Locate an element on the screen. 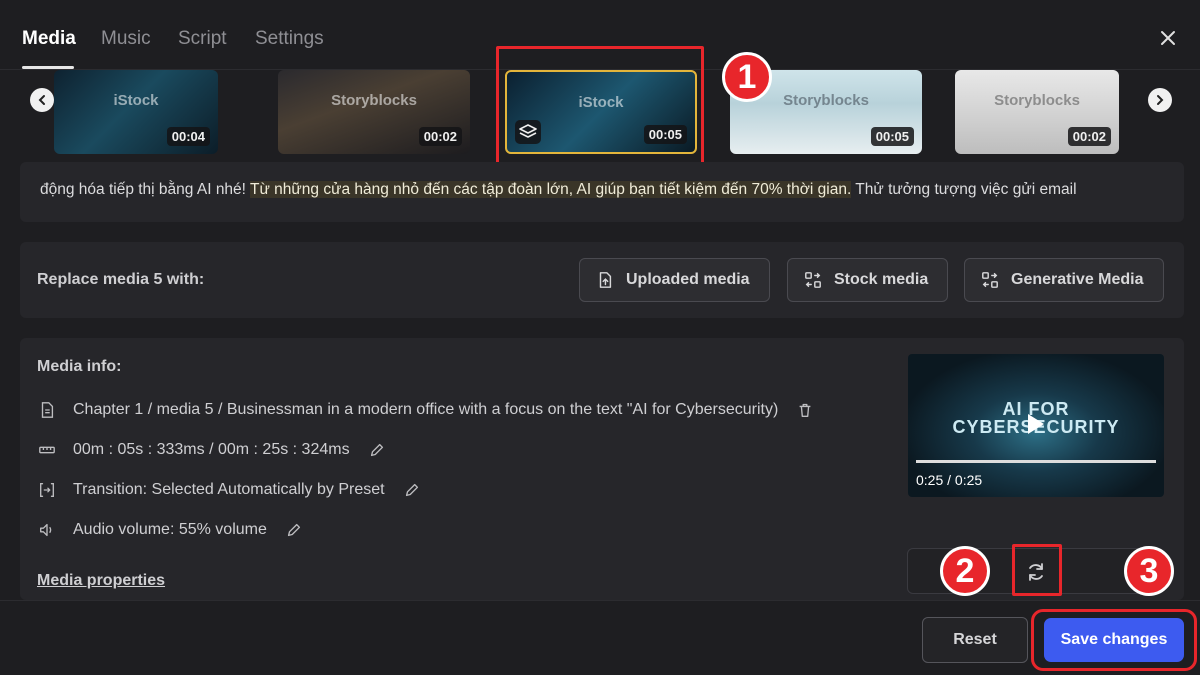  uploaded-media-button: Uploaded media is located at coordinates (674, 280).